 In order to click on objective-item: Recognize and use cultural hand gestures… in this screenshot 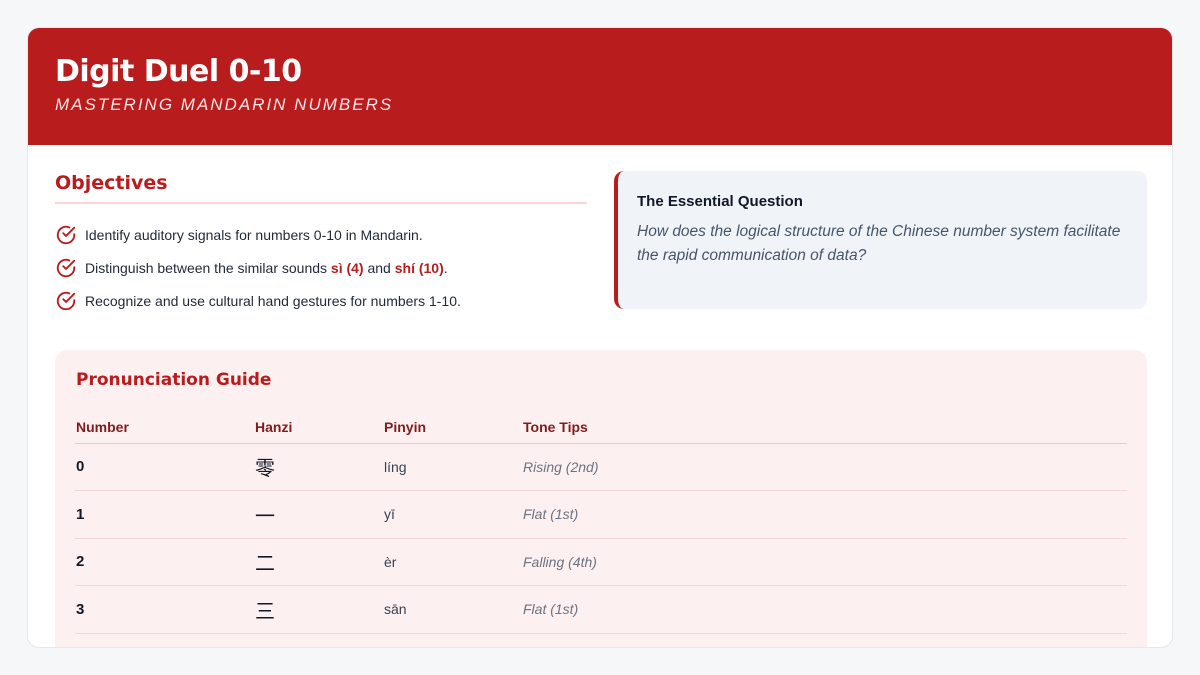, I will do `click(321, 300)`.